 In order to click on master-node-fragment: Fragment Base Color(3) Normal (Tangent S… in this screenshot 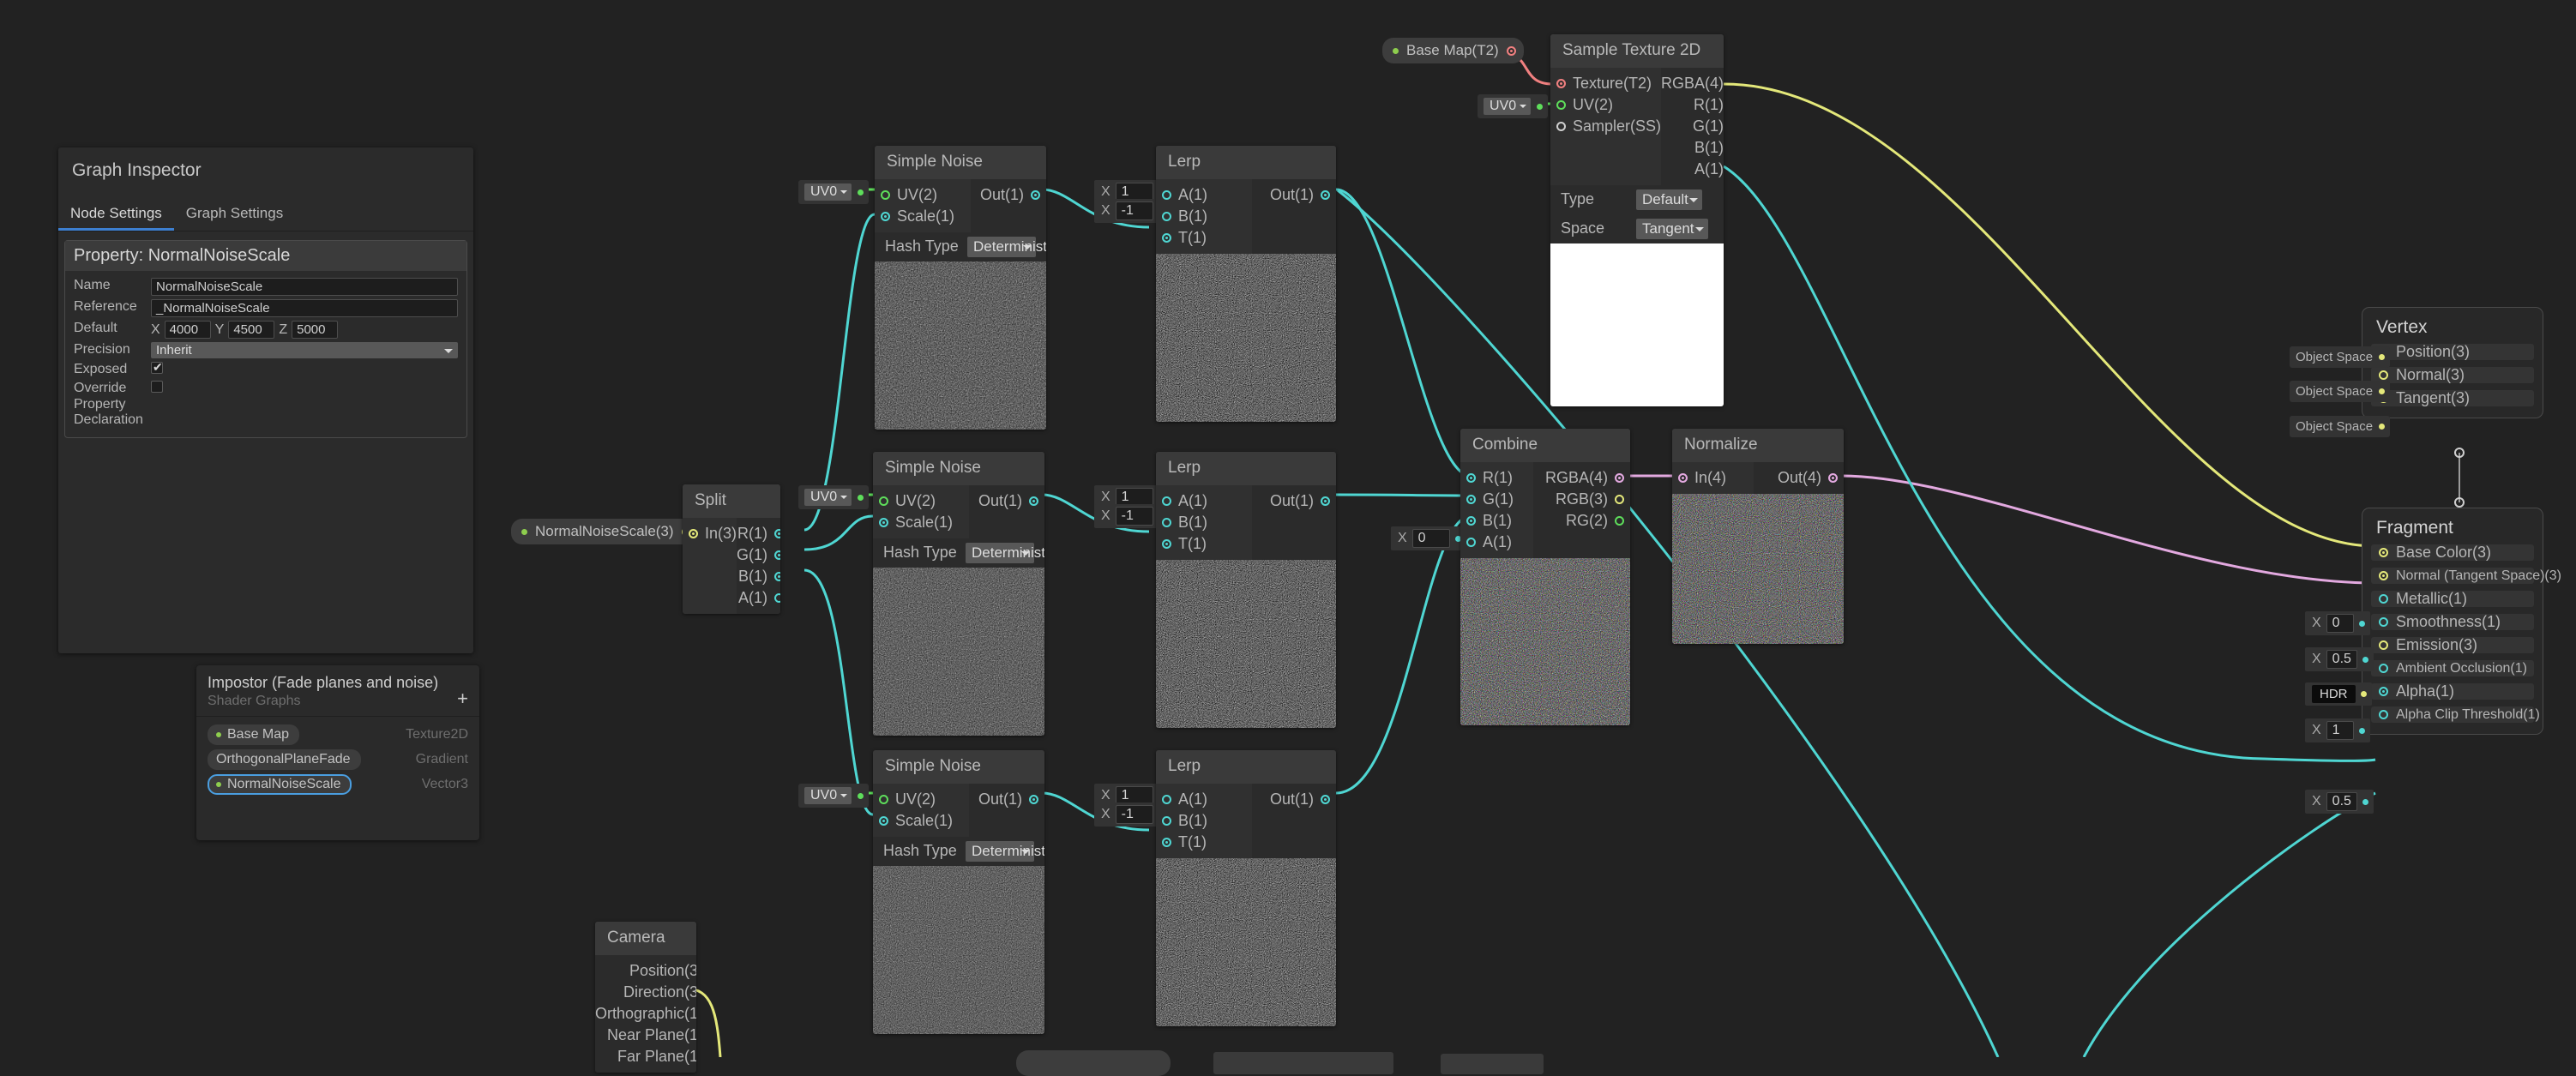, I will do `click(2461, 621)`.